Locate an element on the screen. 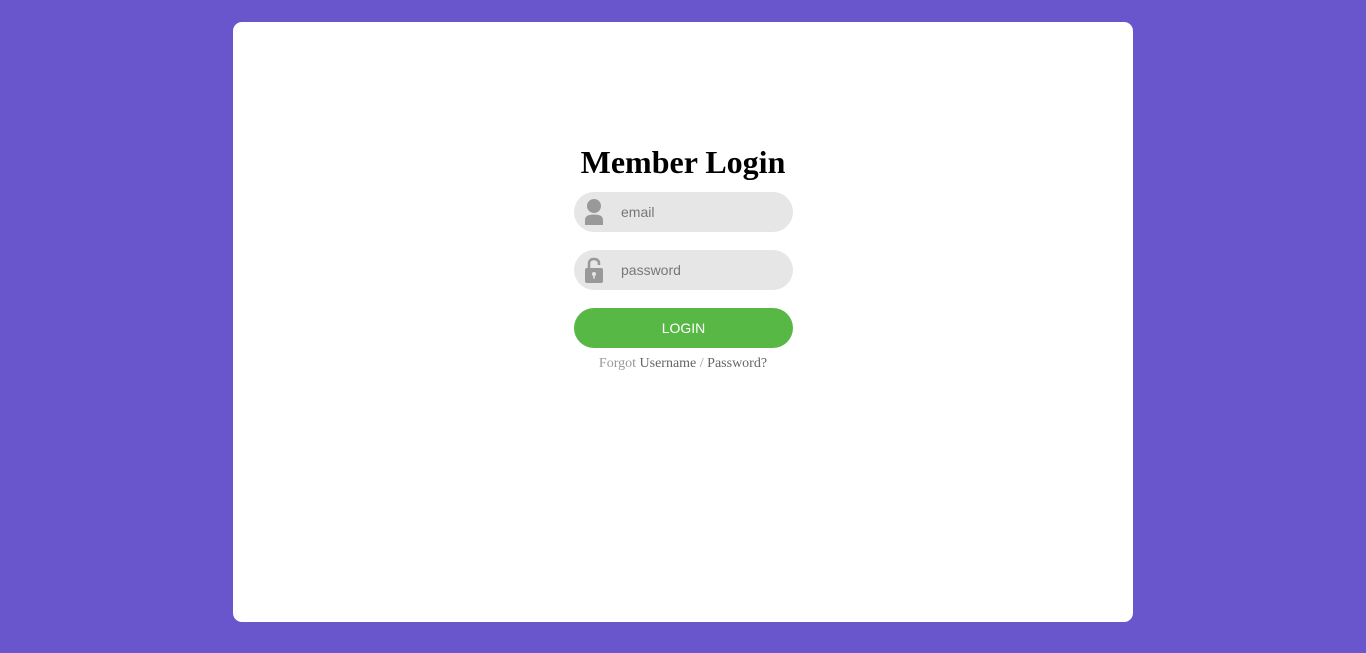 This screenshot has width=1366, height=653. password-field is located at coordinates (683, 270).